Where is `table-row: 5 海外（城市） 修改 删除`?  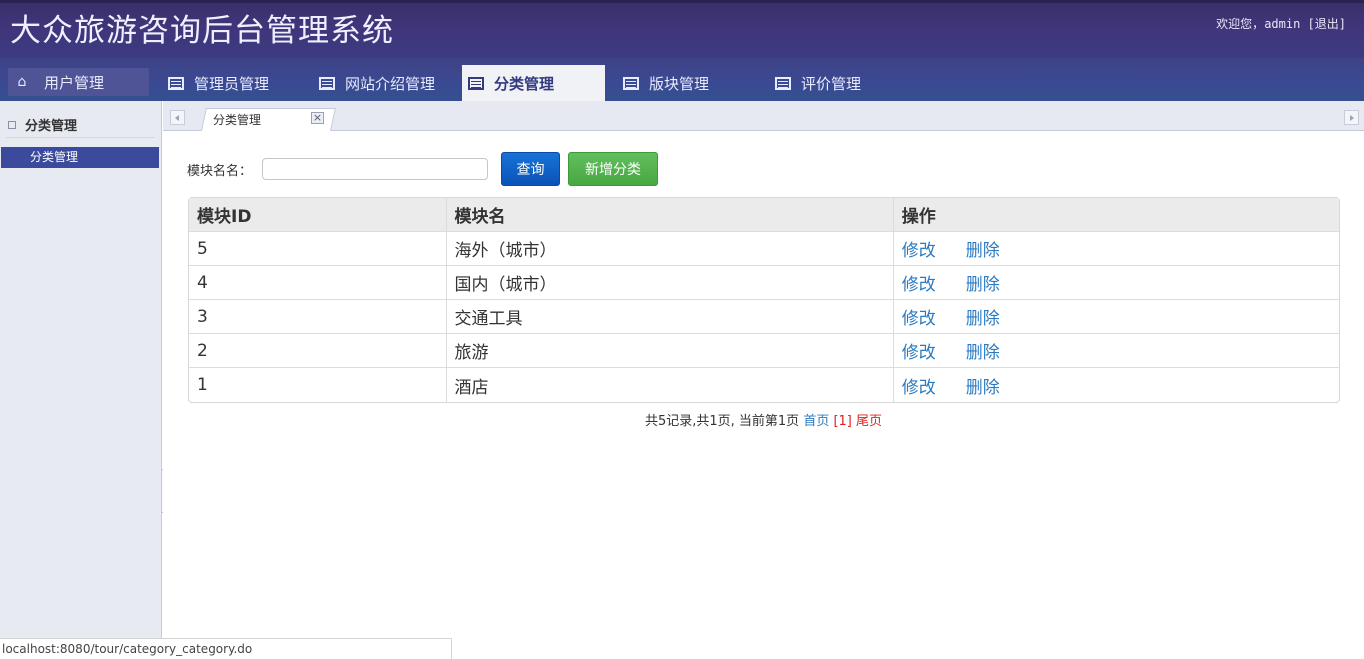 table-row: 5 海外（城市） 修改 删除 is located at coordinates (764, 249).